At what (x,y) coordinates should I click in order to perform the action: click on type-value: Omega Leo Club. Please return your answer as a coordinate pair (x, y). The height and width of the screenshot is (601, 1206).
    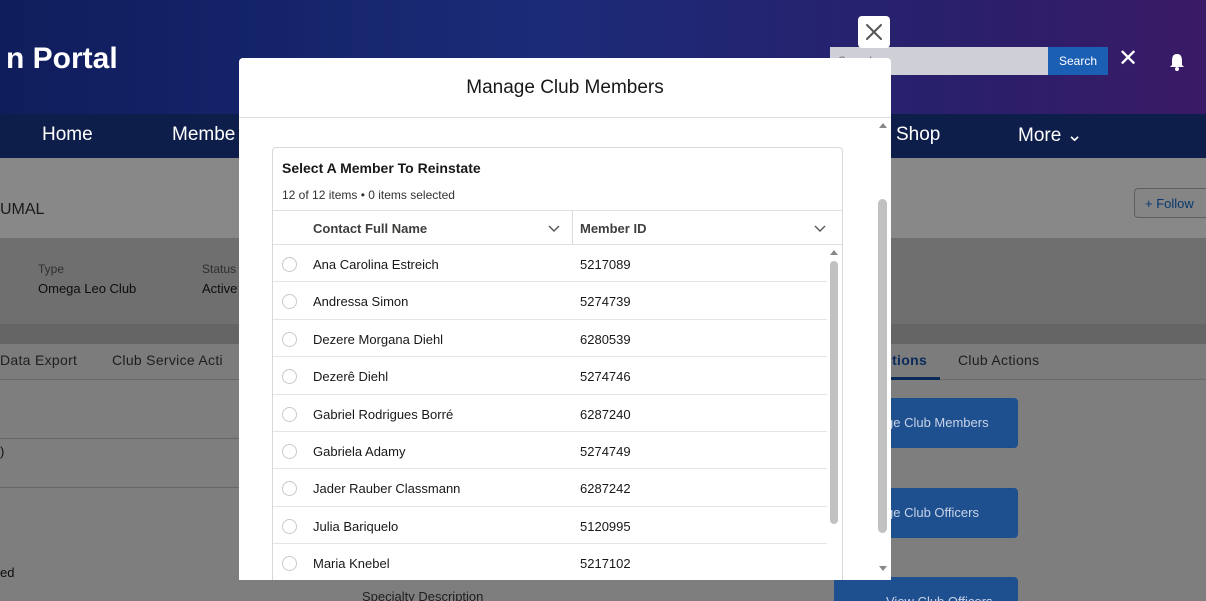
    Looking at the image, I should click on (87, 288).